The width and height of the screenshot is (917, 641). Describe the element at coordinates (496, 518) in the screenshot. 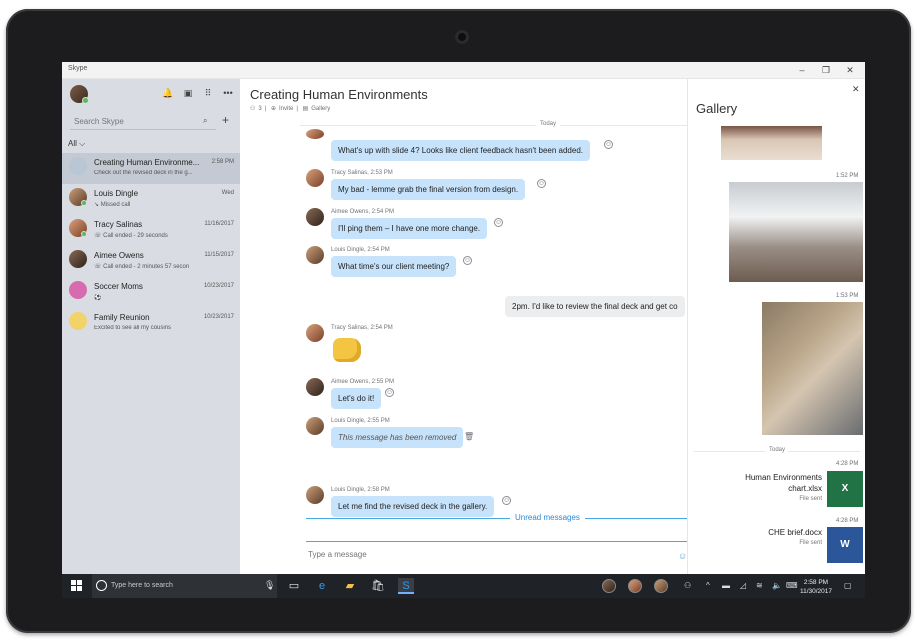

I see `unread-divider` at that location.